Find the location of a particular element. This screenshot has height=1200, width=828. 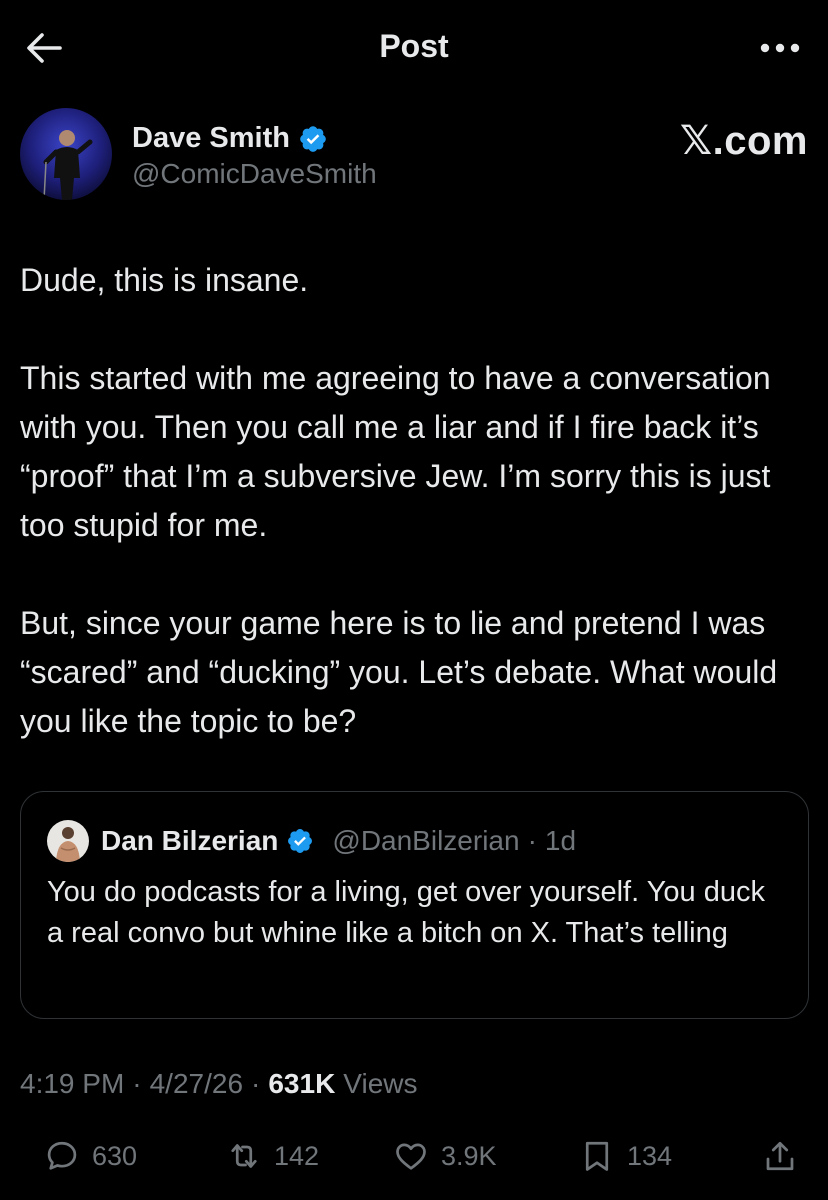

repost-button: 142 is located at coordinates (272, 1156).